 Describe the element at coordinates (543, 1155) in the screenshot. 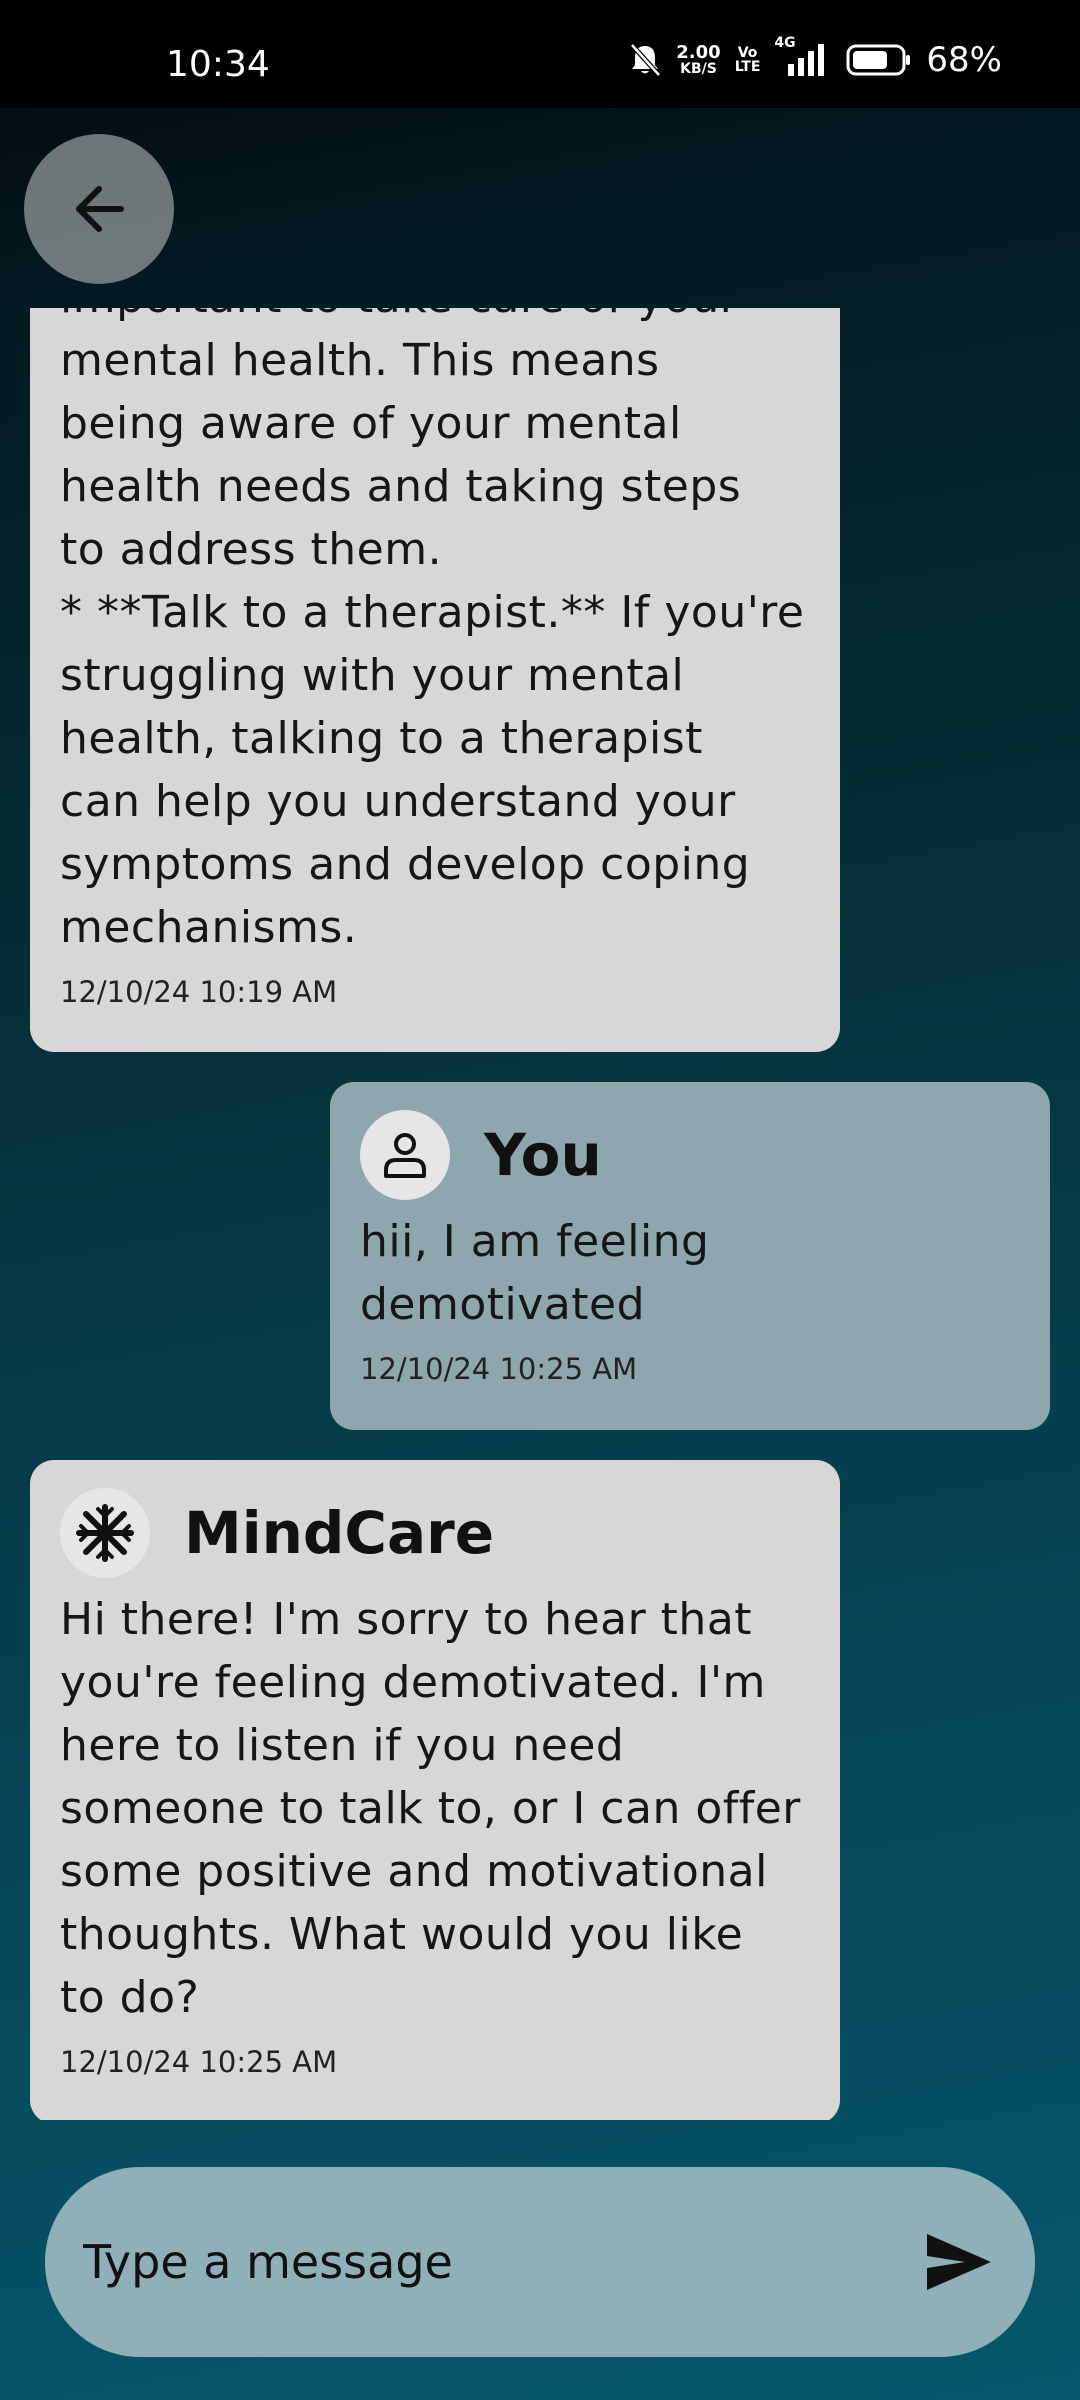

I see `sender-name: You` at that location.